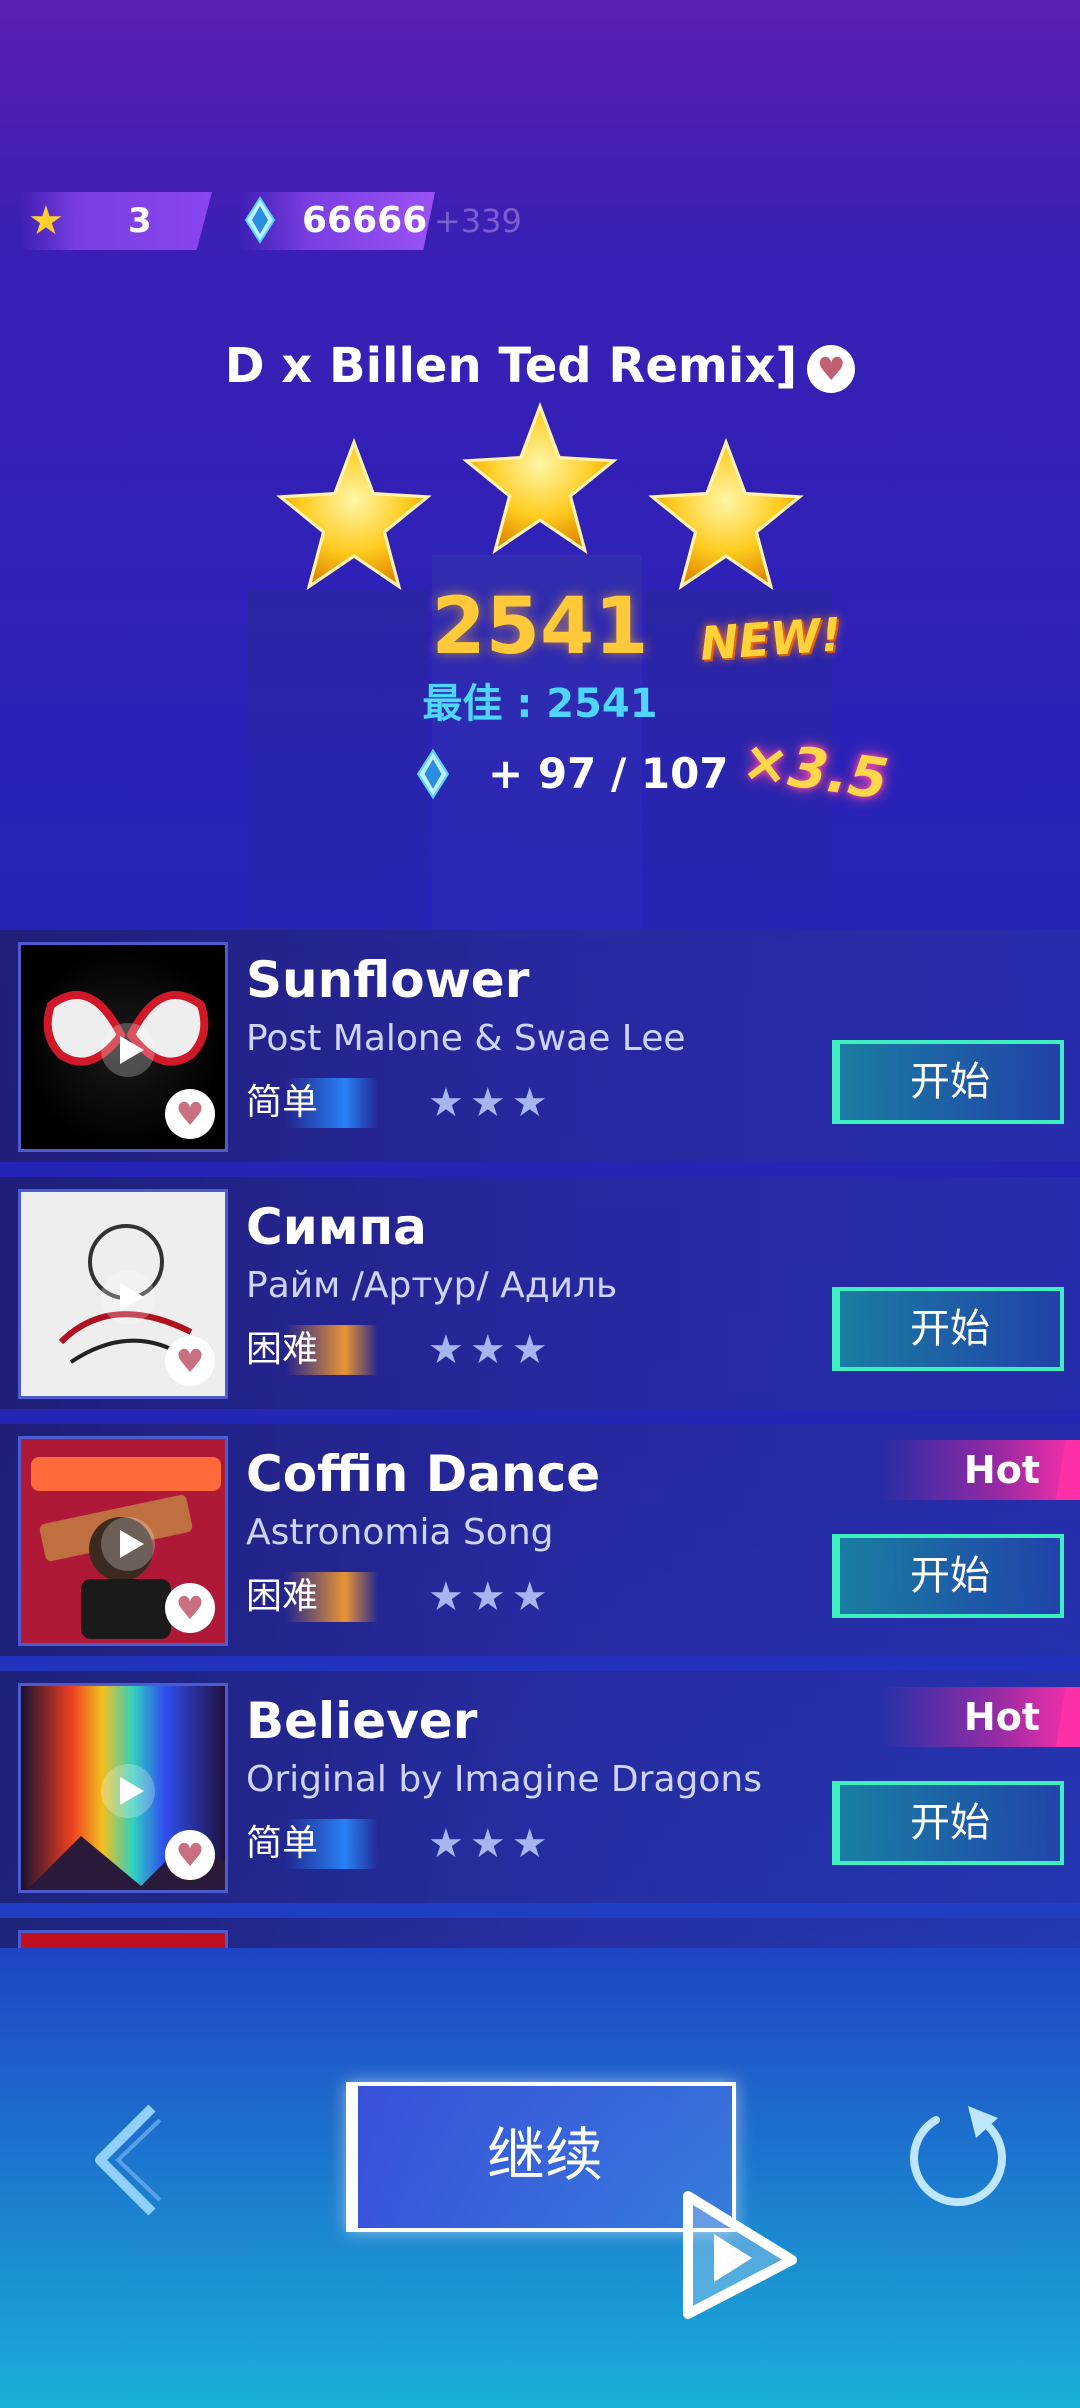 The width and height of the screenshot is (1080, 2408). Describe the element at coordinates (541, 2157) in the screenshot. I see `continue-button: 继续` at that location.